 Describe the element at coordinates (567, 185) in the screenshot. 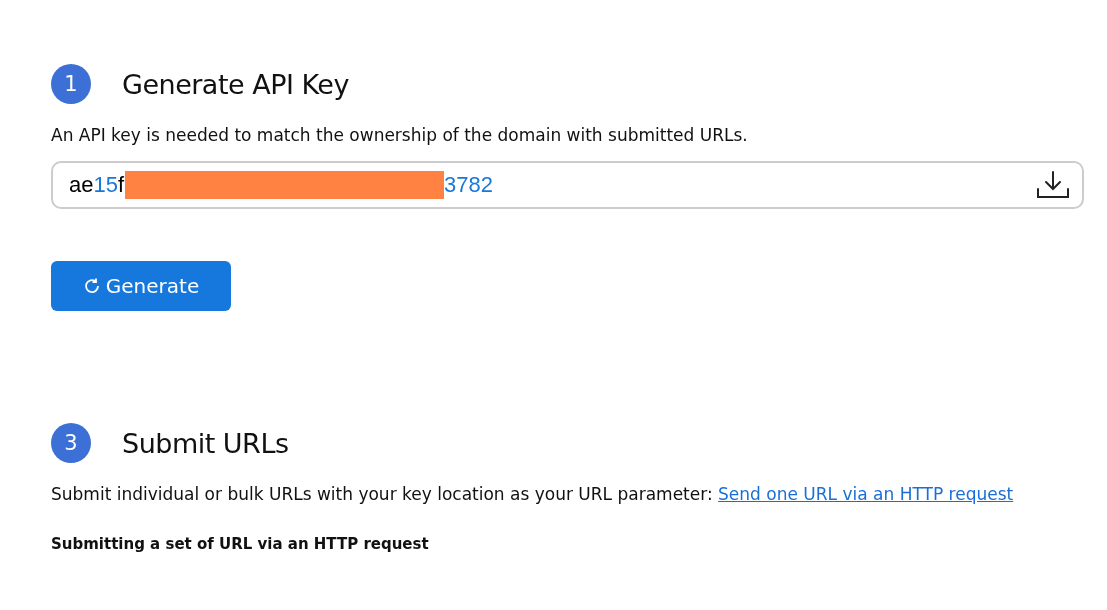

I see `api-key-field: ae15f 3782` at that location.